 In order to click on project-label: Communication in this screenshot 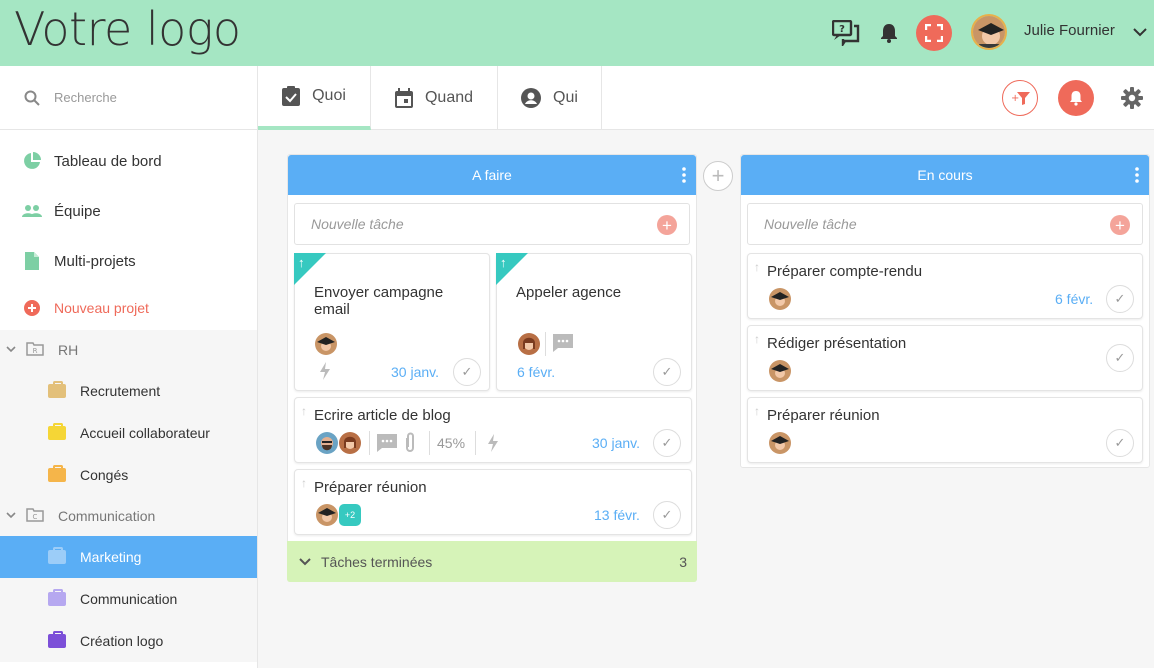, I will do `click(129, 599)`.